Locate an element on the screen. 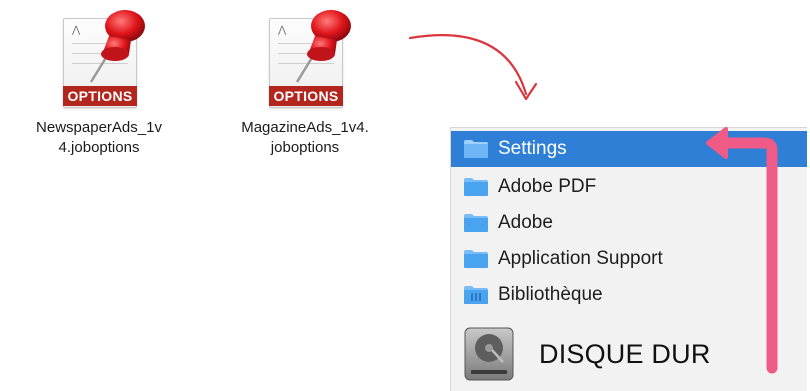  path-item-application-support: Application Support is located at coordinates (629, 259).